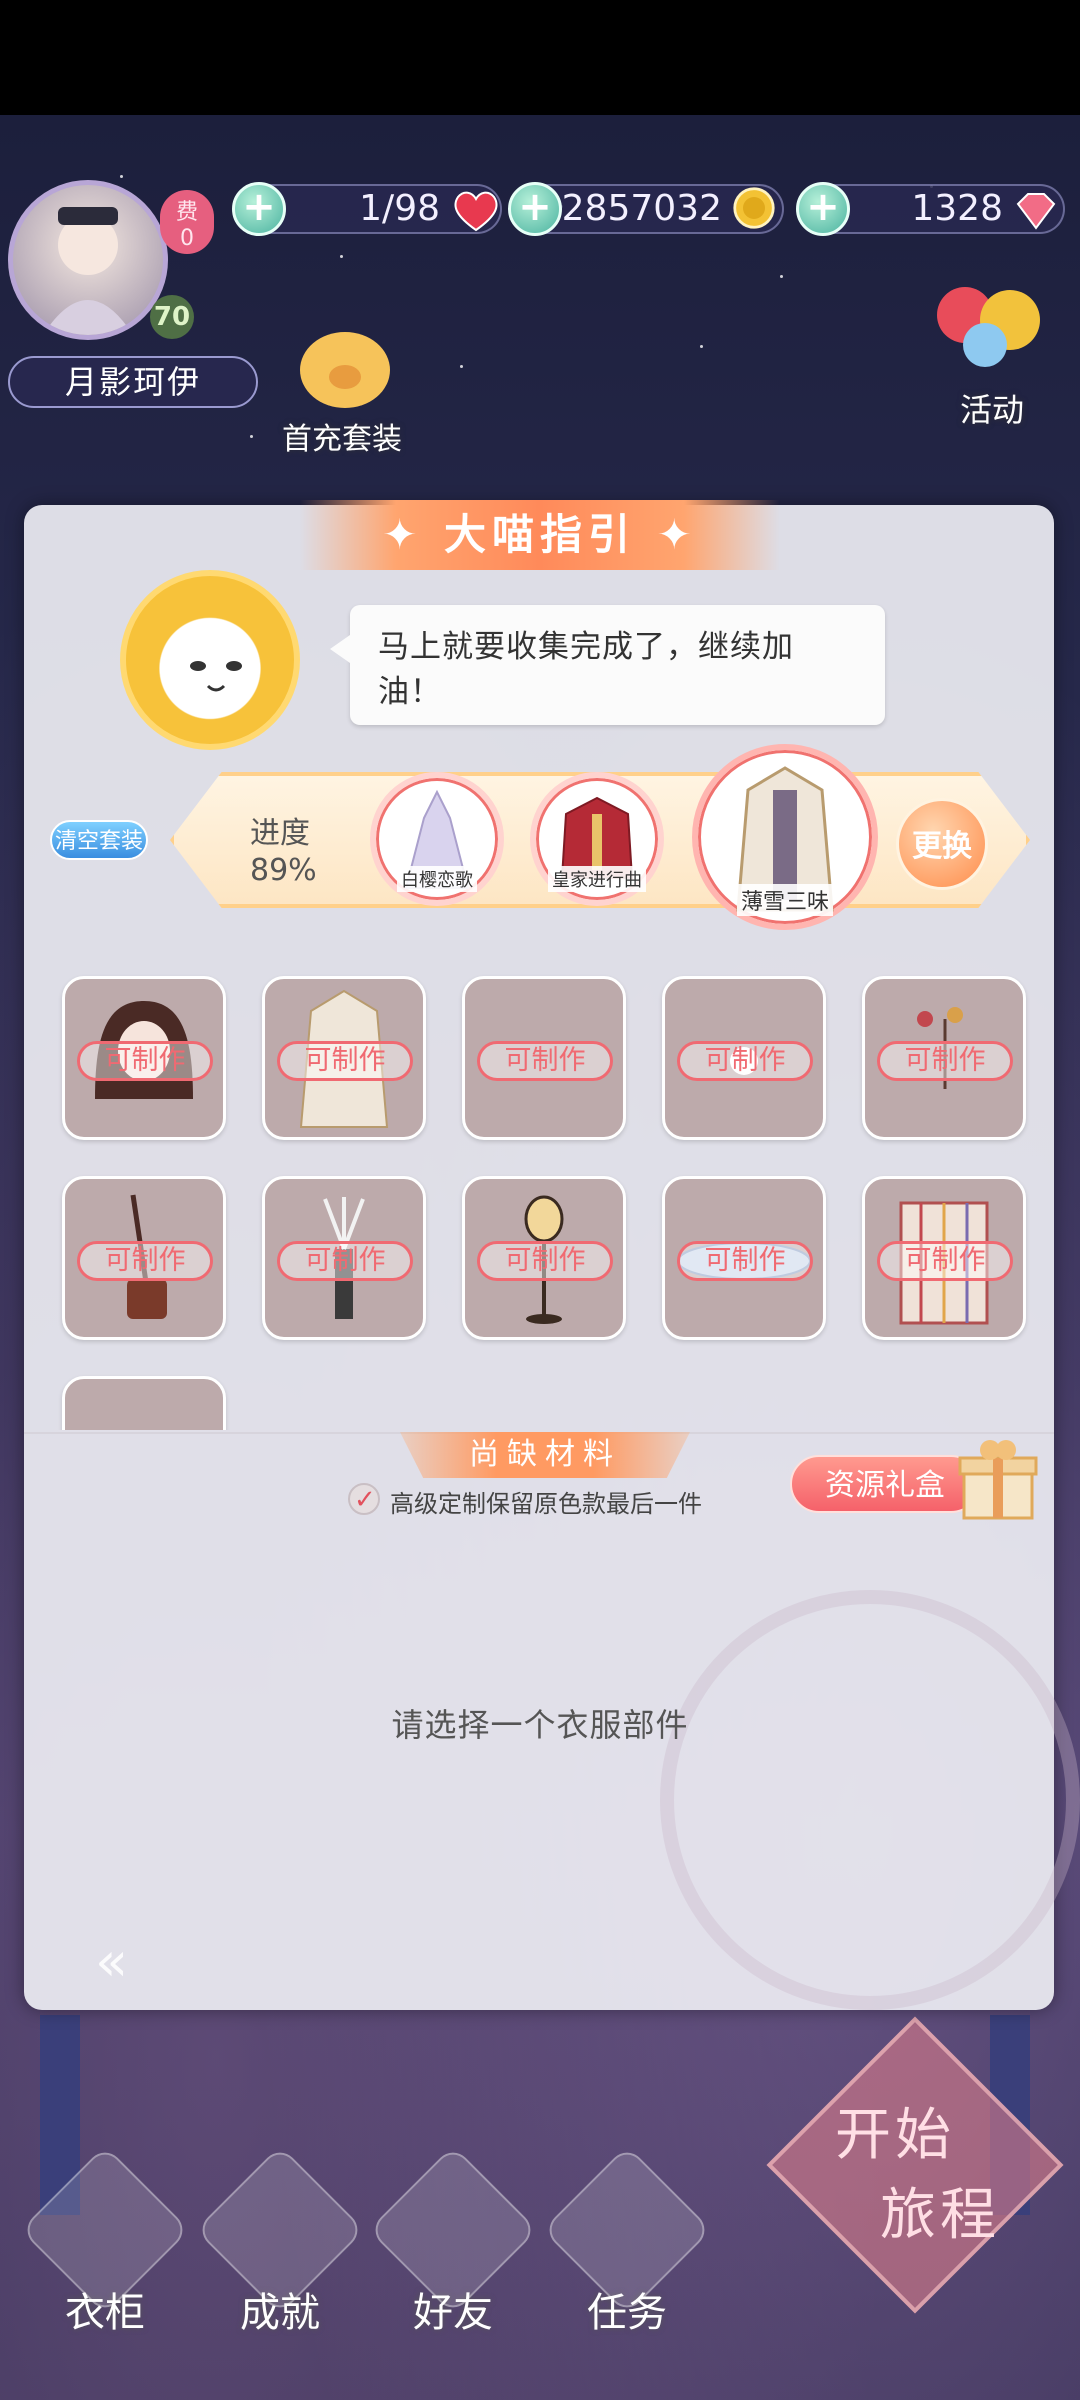 Image resolution: width=1080 pixels, height=2400 pixels. What do you see at coordinates (187, 222) in the screenshot?
I see `stamina-badge: 费 0` at bounding box center [187, 222].